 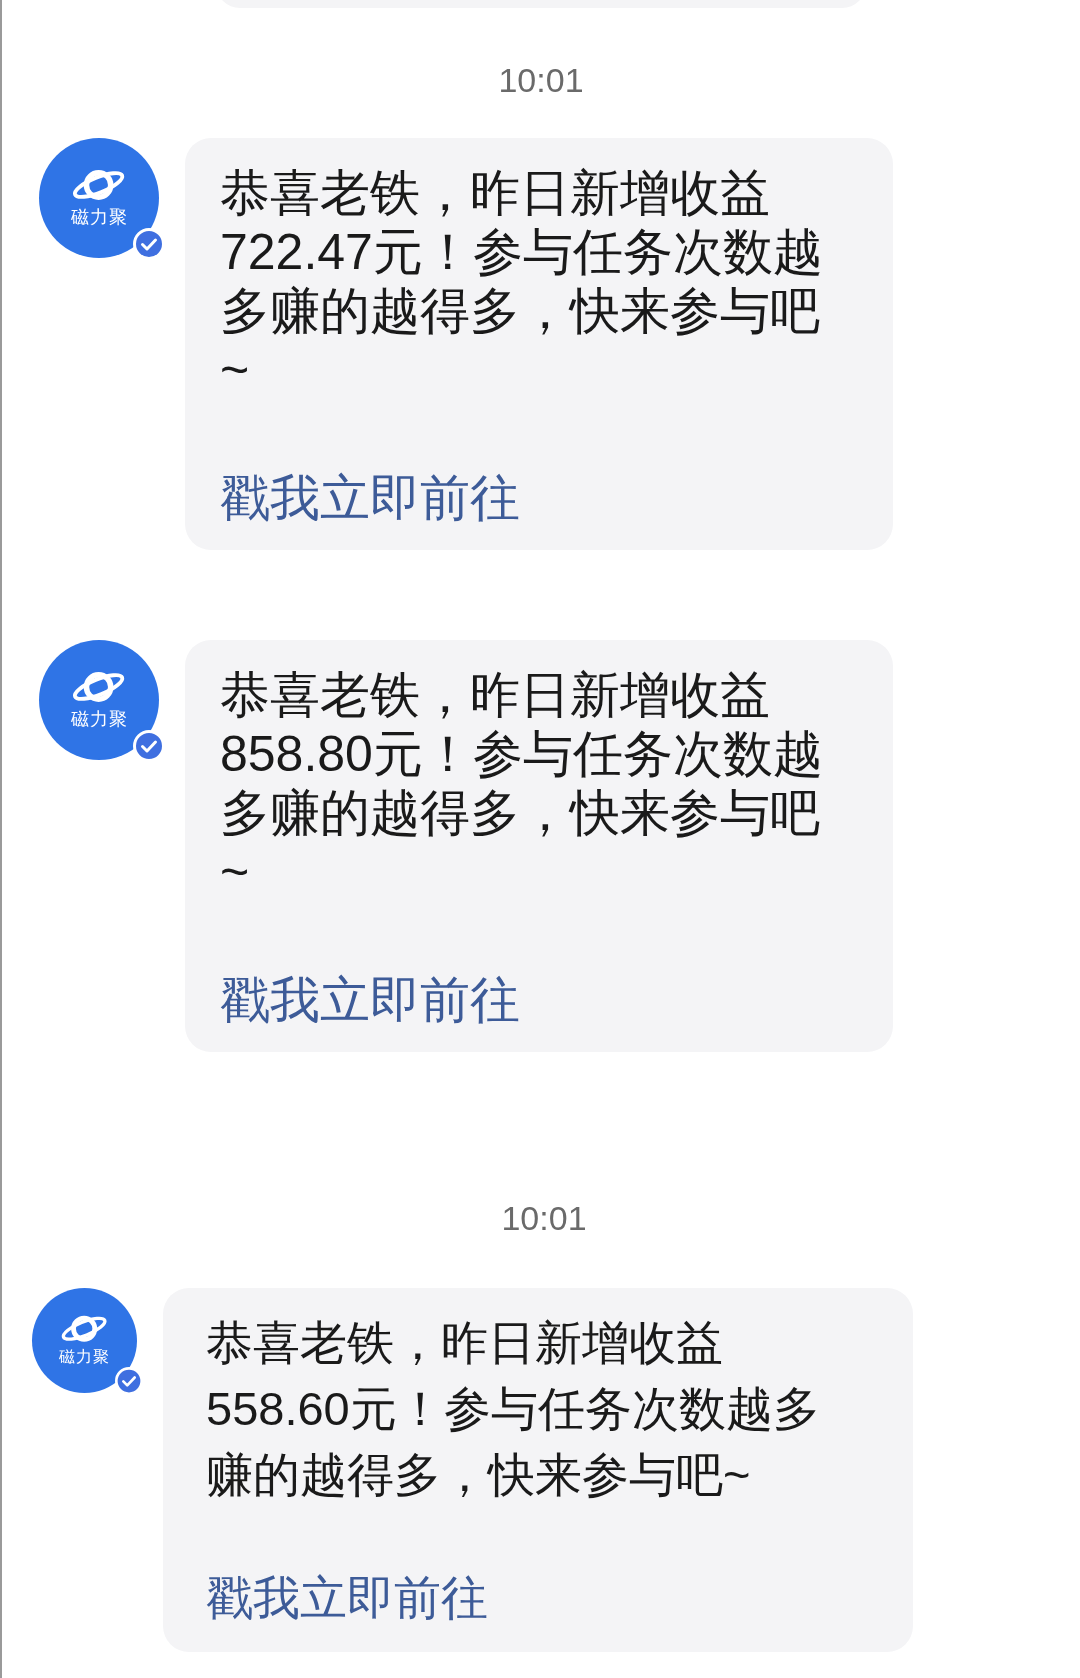 What do you see at coordinates (522, 282) in the screenshot?
I see `message-text: 恭喜老铁，昨日新增收益722.47元！参与任务次数越多赚的越得多，快来参与吧~` at bounding box center [522, 282].